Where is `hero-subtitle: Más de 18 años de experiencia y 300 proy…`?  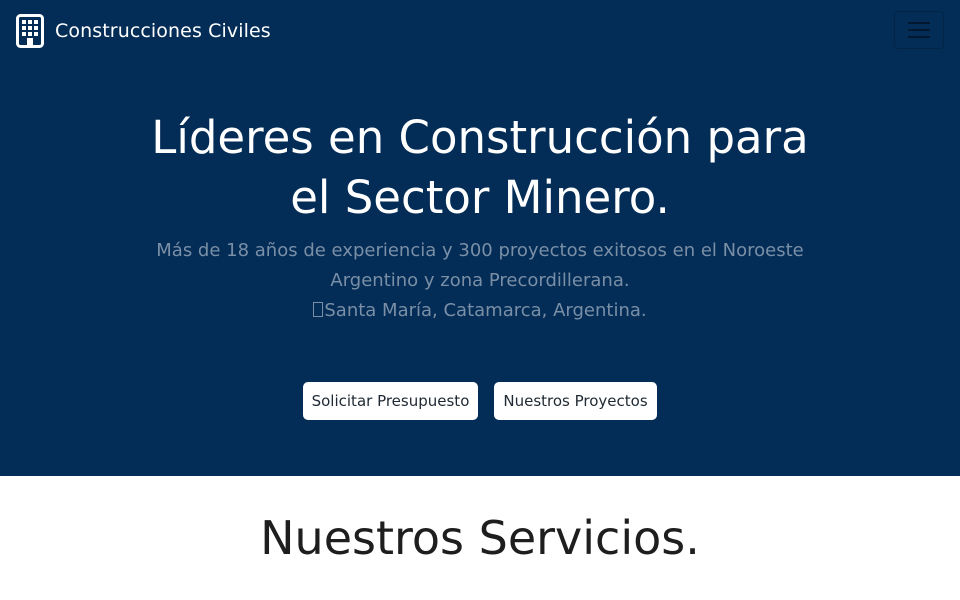 hero-subtitle: Más de 18 años de experiencia y 300 proy… is located at coordinates (480, 281).